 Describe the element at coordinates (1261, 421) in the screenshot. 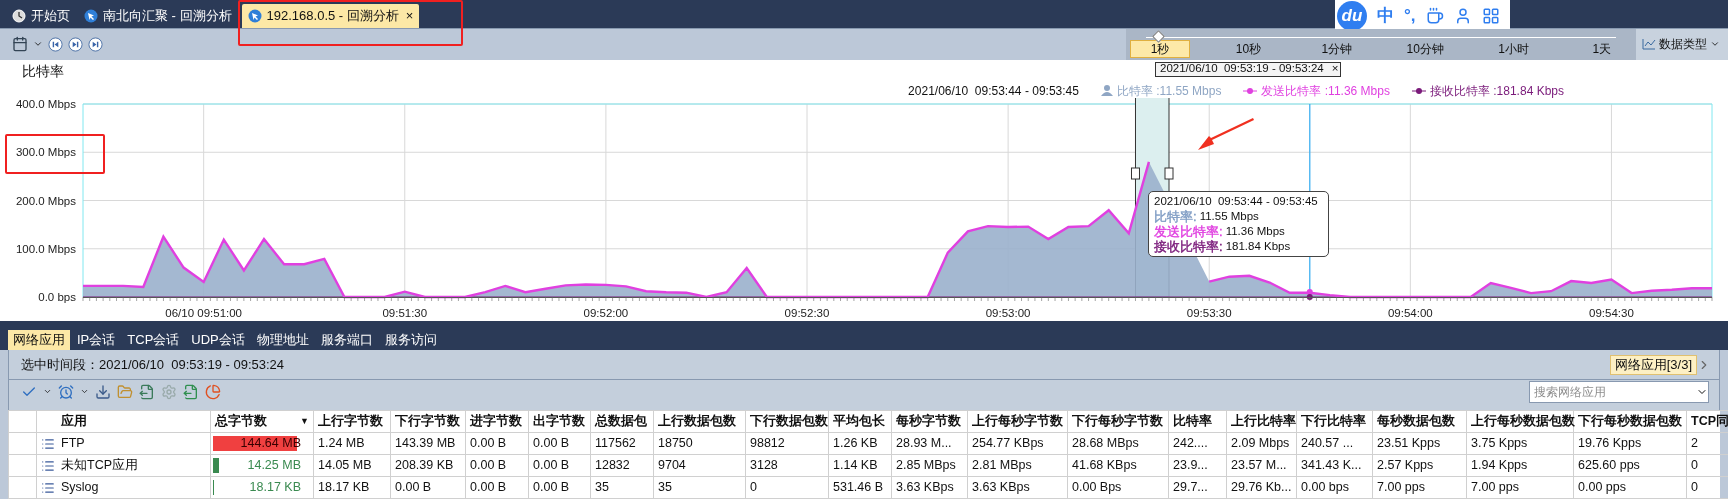

I see `column-header: 上行比特率` at that location.